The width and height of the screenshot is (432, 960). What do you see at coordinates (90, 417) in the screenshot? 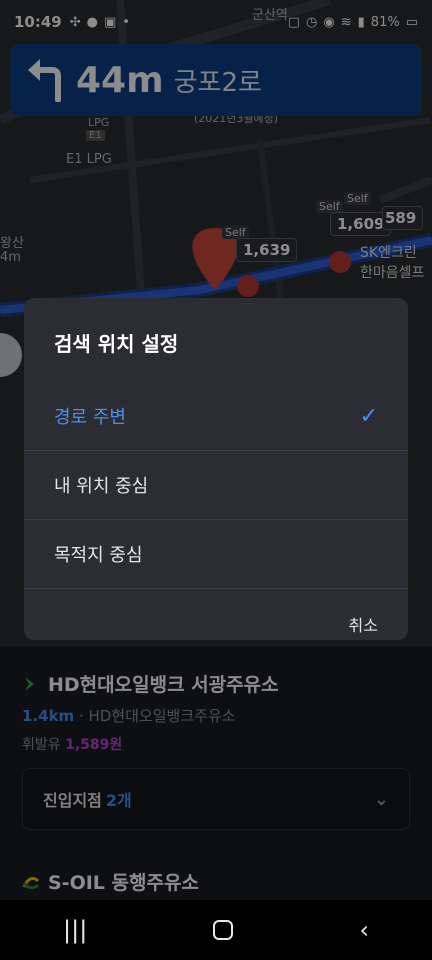
I see `option-label: 경로 주변` at bounding box center [90, 417].